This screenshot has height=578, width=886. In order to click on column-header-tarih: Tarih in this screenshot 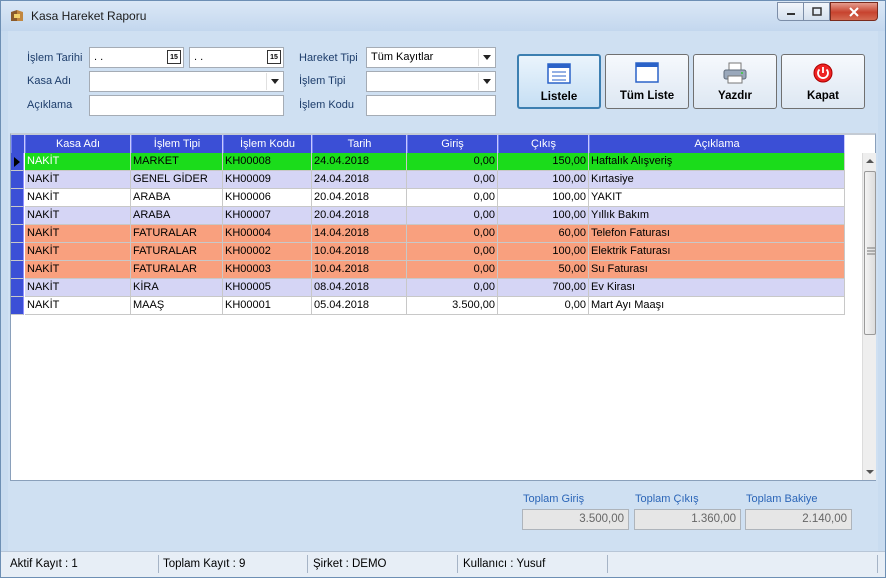, I will do `click(359, 144)`.